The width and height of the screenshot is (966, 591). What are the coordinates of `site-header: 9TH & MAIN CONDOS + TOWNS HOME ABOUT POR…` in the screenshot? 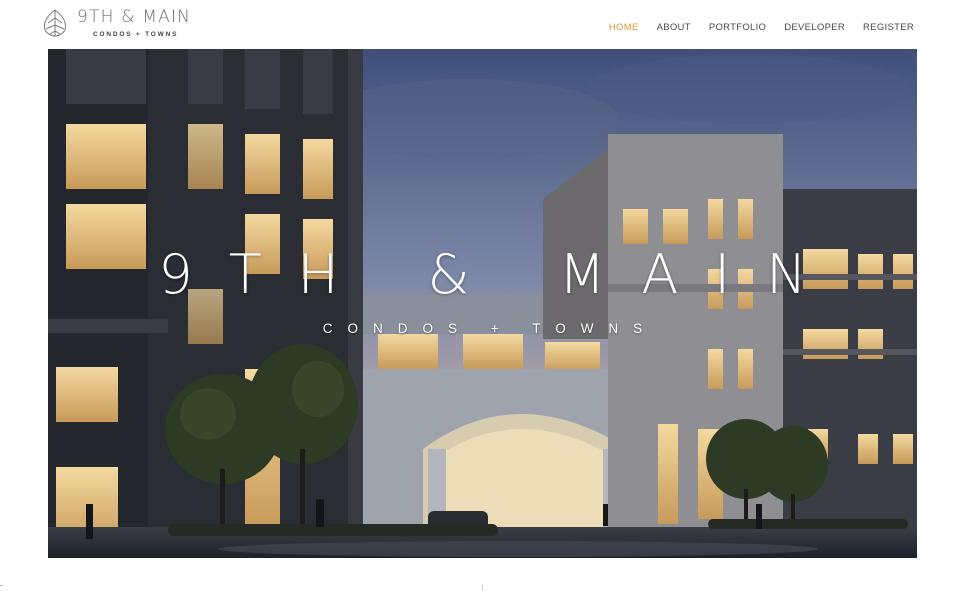 It's located at (483, 24).